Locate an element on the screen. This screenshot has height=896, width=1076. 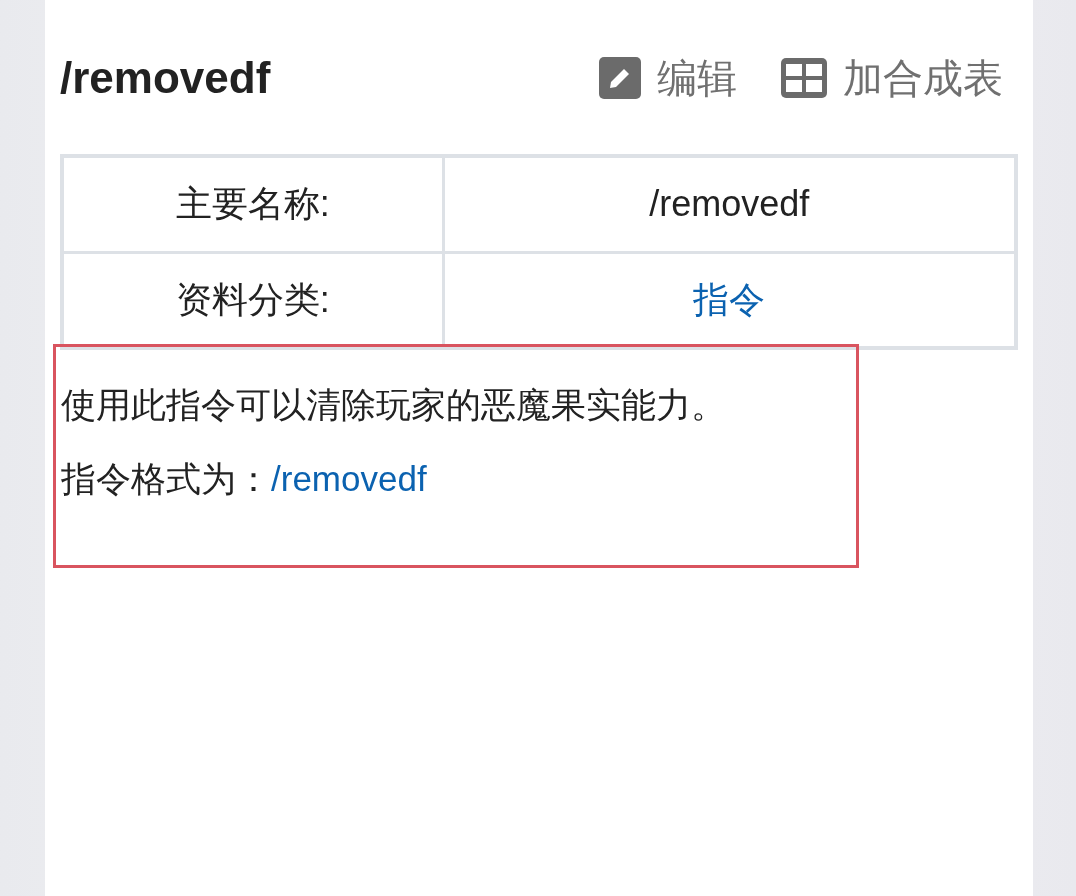
edit-button: 编辑 is located at coordinates (668, 78).